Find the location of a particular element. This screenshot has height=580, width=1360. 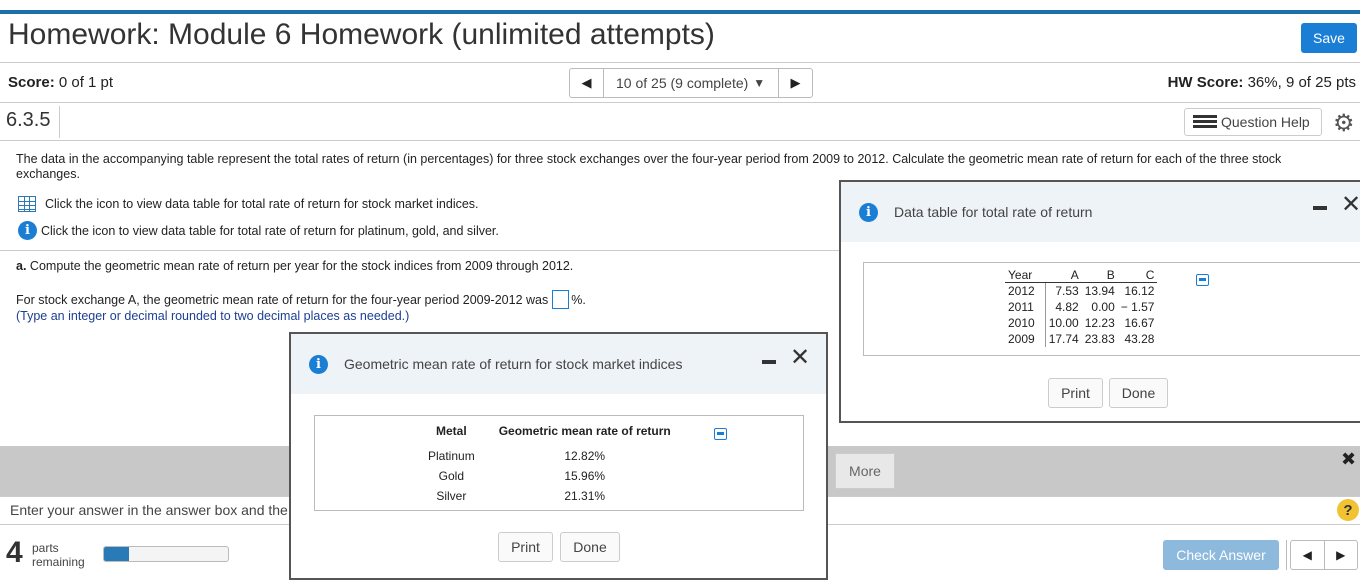

parts-progress-bar is located at coordinates (166, 554).